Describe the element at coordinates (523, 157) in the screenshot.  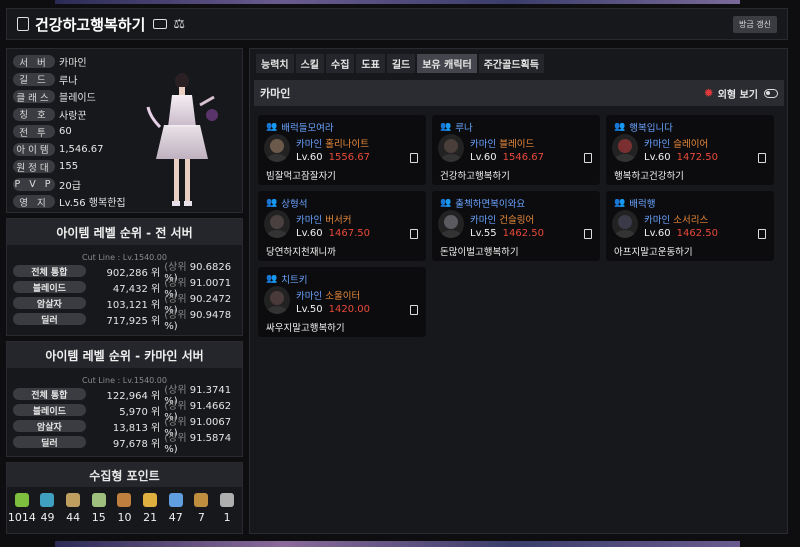
I see `item-level: 1546.67` at that location.